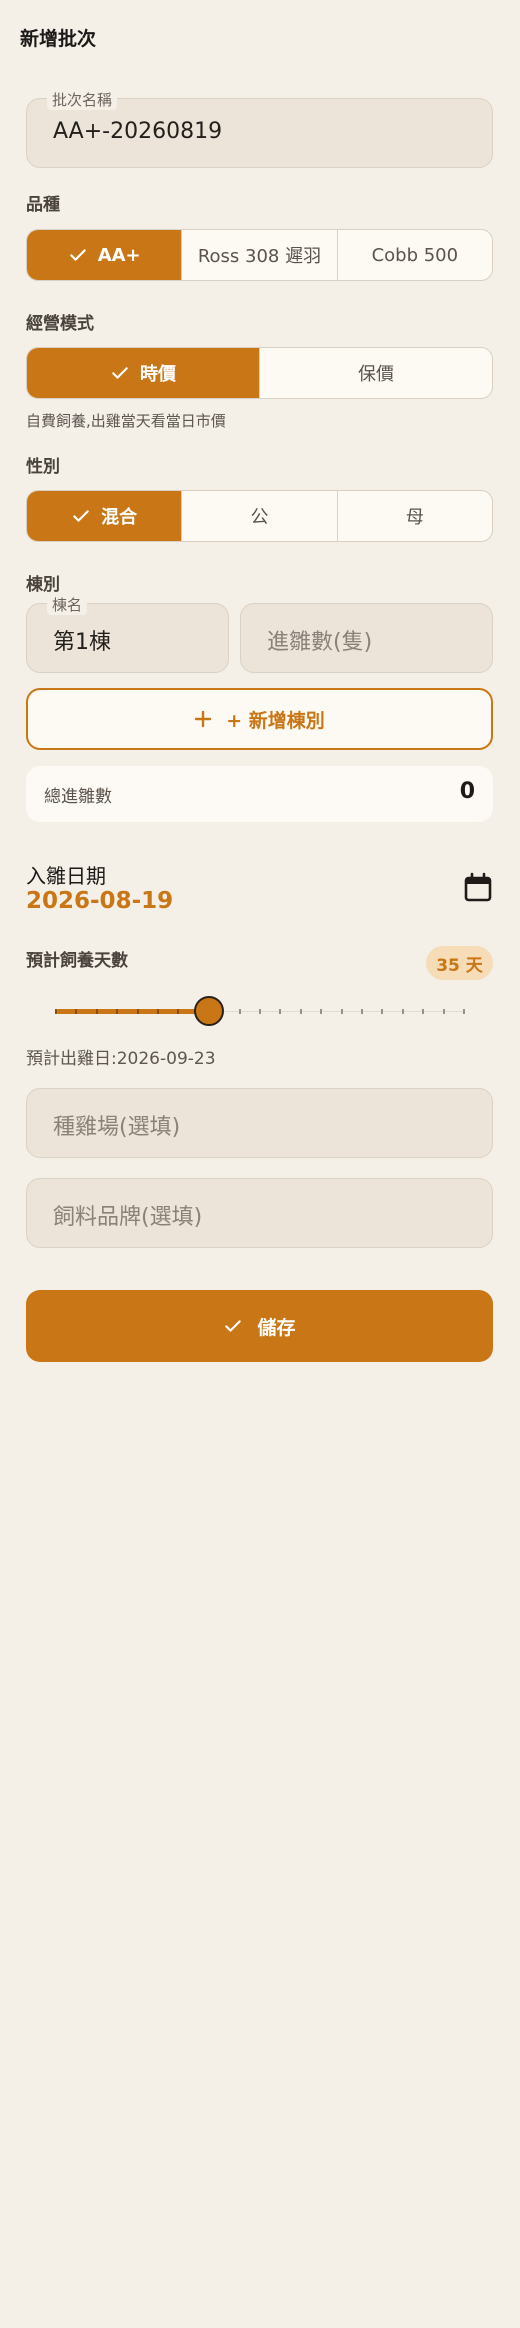 The height and width of the screenshot is (2328, 520). I want to click on mode-option-market-price: 時價, so click(143, 373).